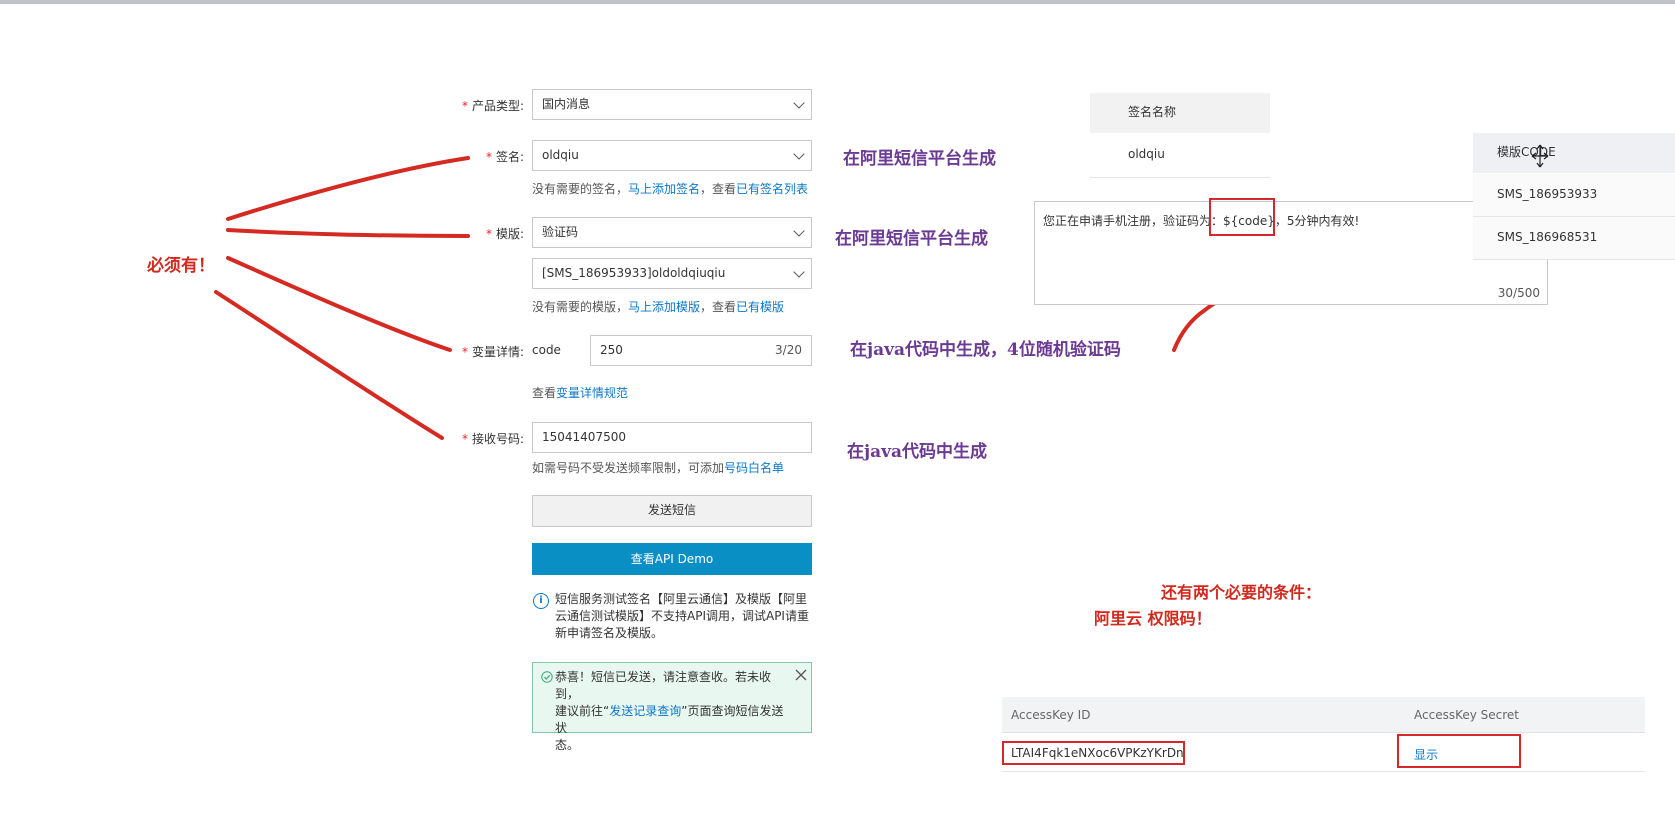 This screenshot has width=1675, height=834. Describe the element at coordinates (582, 711) in the screenshot. I see `success-text-part: 建议前往“` at that location.